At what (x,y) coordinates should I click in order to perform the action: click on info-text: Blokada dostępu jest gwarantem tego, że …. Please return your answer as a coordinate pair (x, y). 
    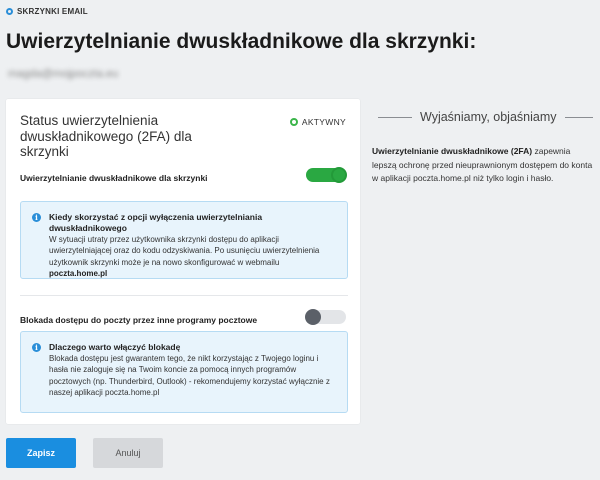
    Looking at the image, I should click on (189, 376).